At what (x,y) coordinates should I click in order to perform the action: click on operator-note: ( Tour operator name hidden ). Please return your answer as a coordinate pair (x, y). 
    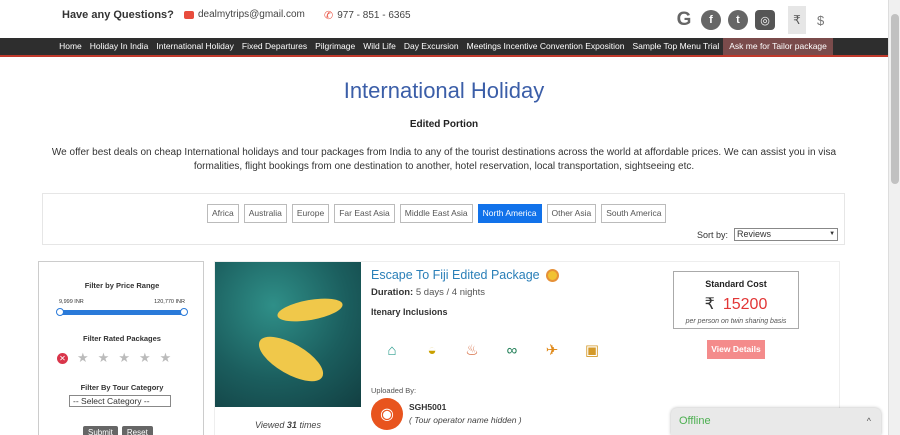
    Looking at the image, I should click on (465, 420).